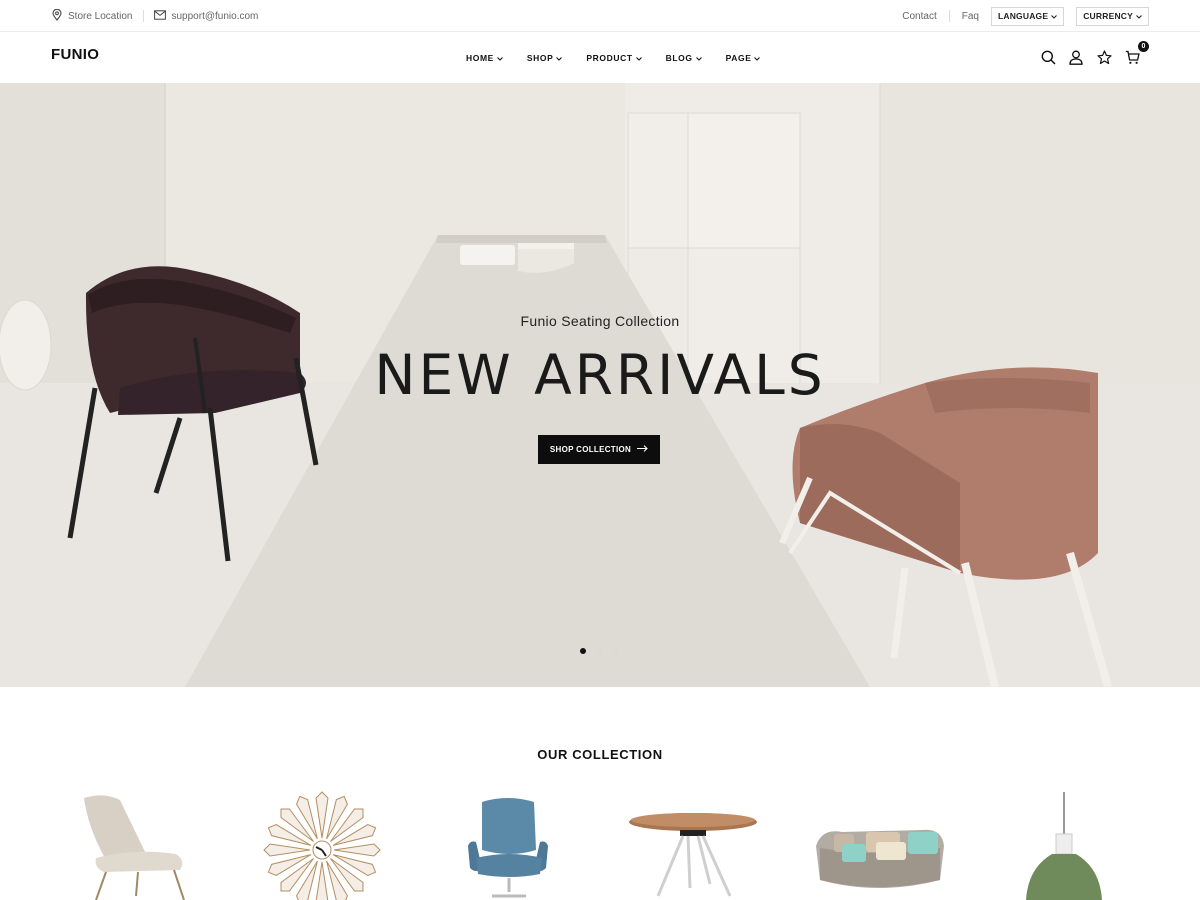  What do you see at coordinates (1136, 53) in the screenshot?
I see `cart-icon: 0` at bounding box center [1136, 53].